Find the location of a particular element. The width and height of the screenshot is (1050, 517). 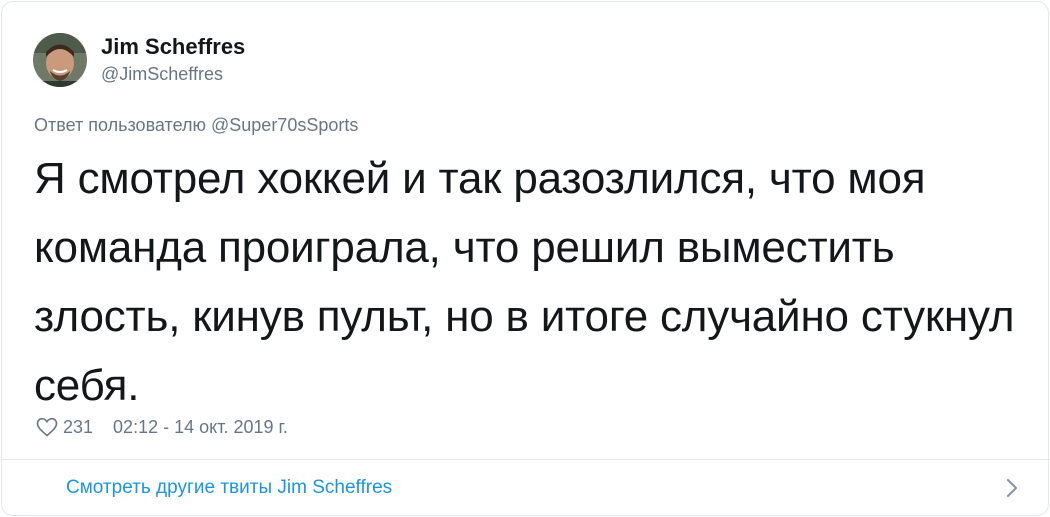

avatar is located at coordinates (60, 60).